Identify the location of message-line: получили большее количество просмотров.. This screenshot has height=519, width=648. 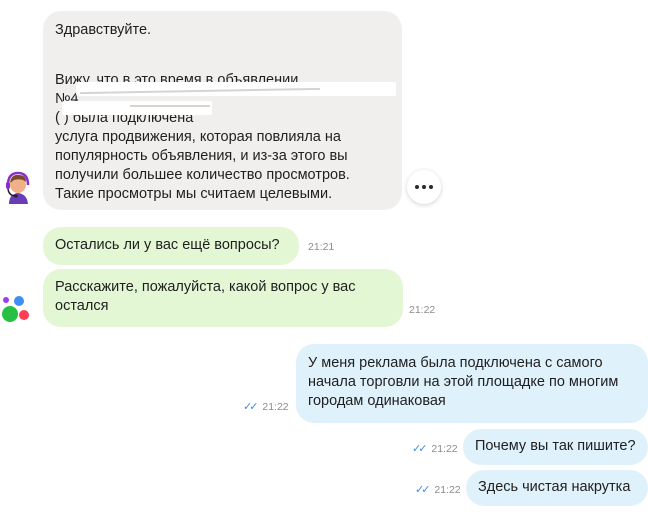
(202, 175).